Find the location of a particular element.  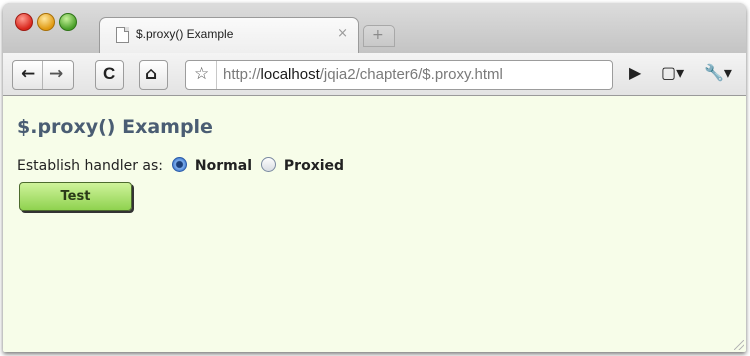

plus-icon: + is located at coordinates (378, 35).